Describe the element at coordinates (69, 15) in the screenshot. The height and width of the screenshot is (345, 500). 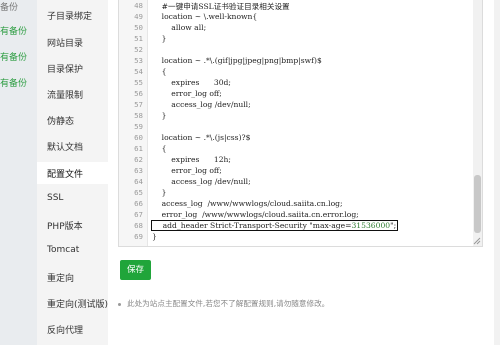
I see `nav-item-subdir-binding: 子目录绑定` at that location.